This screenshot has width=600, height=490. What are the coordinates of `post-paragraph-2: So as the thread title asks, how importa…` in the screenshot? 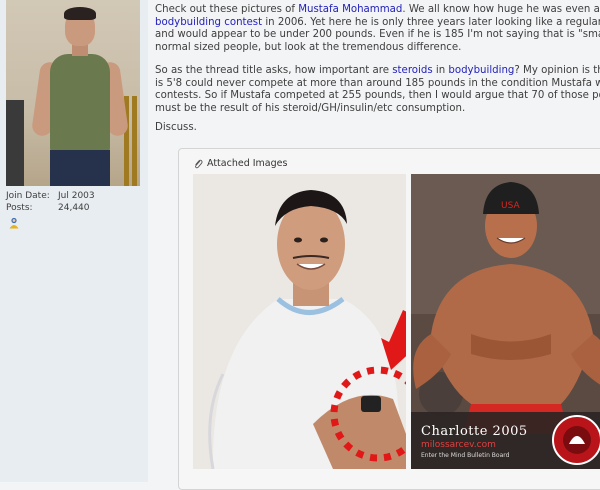 It's located at (377, 89).